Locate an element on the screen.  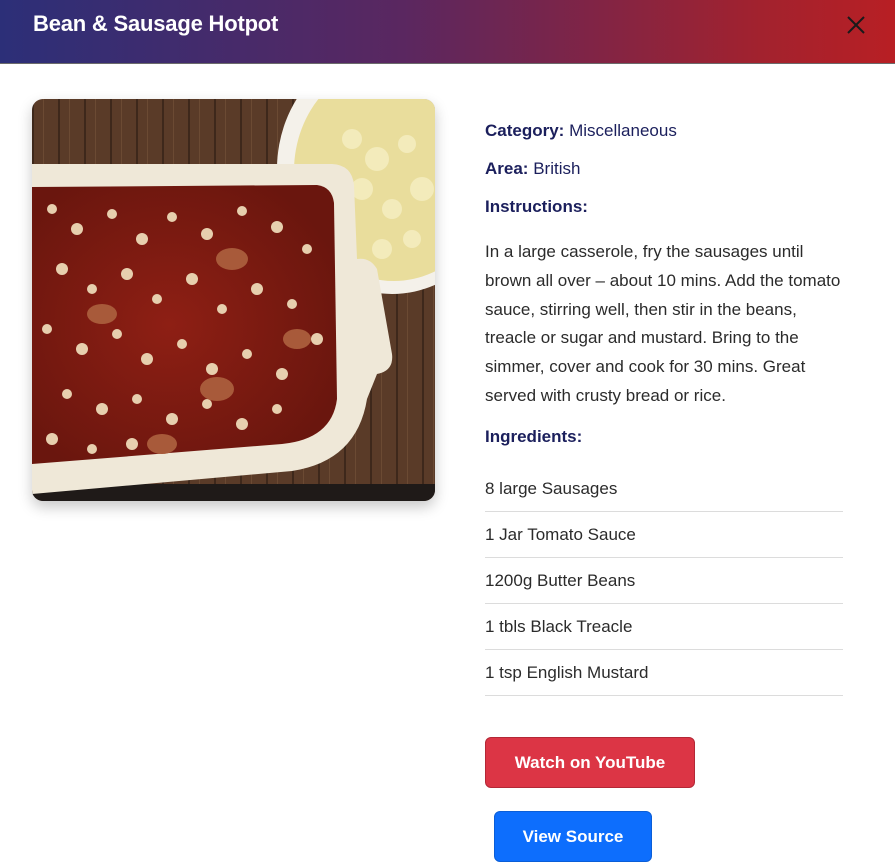
ingredient-item: 1 Jar Tomato Sauce is located at coordinates (664, 535).